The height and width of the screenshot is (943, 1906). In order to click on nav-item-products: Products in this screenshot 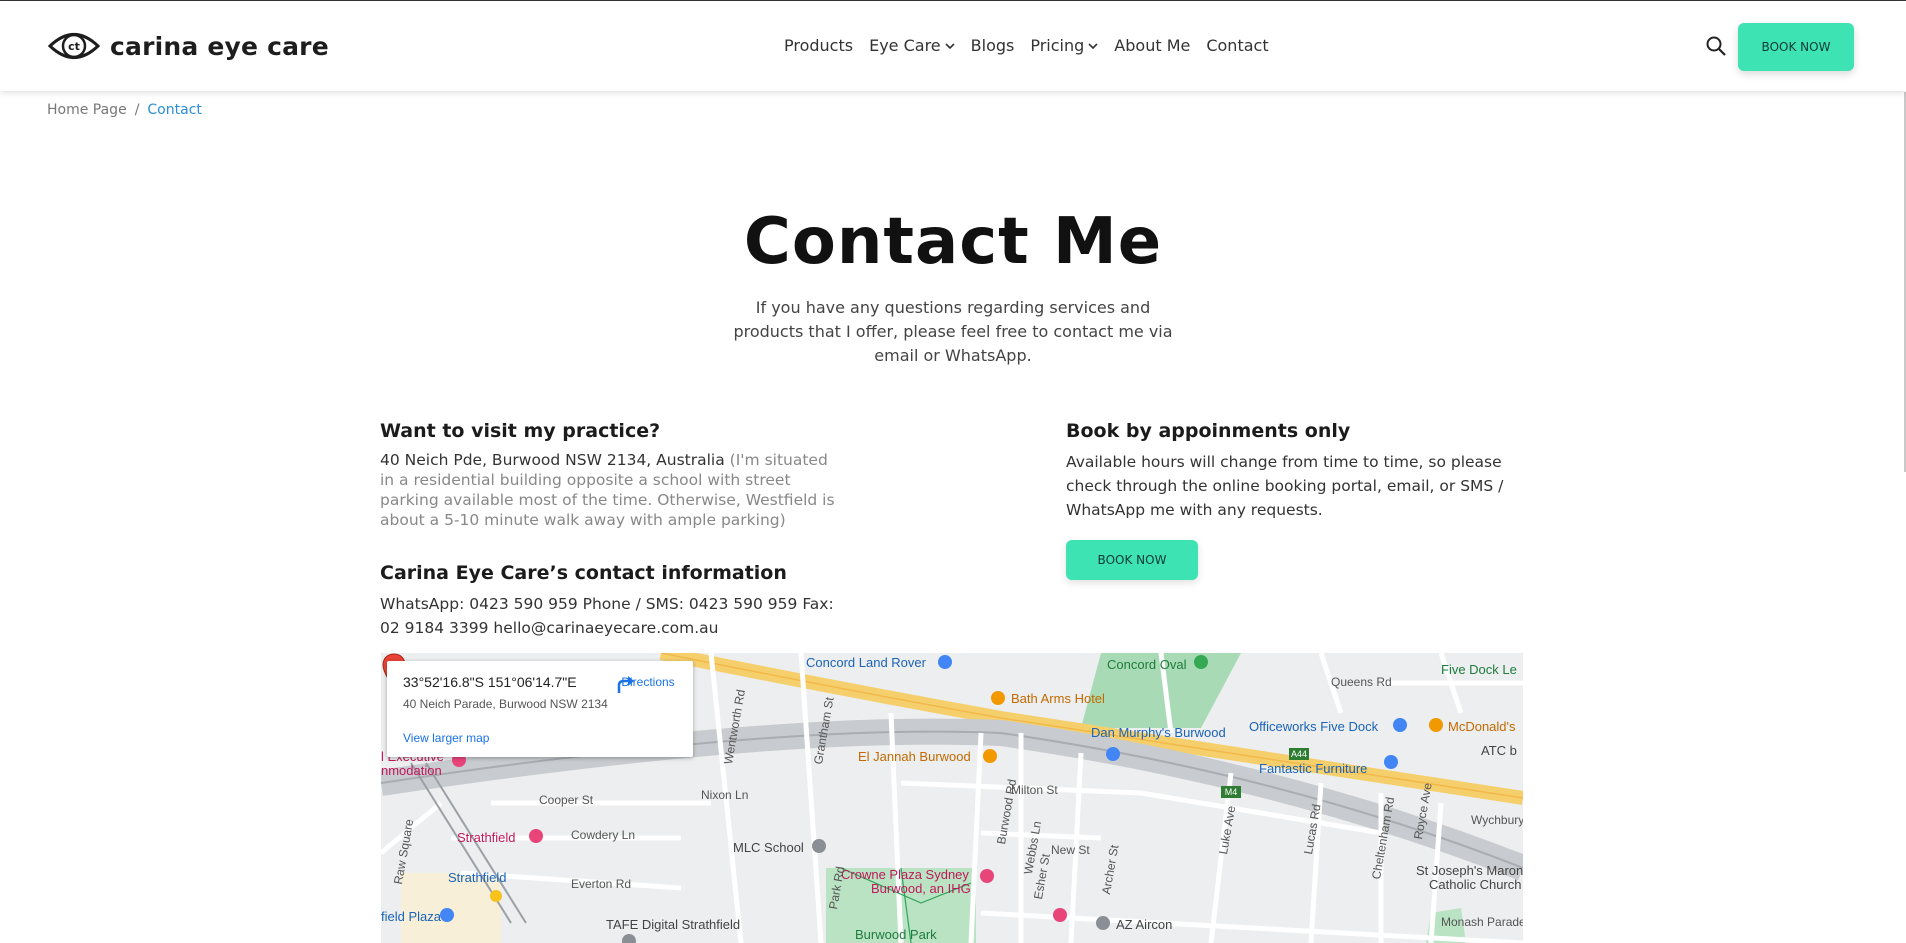, I will do `click(818, 45)`.